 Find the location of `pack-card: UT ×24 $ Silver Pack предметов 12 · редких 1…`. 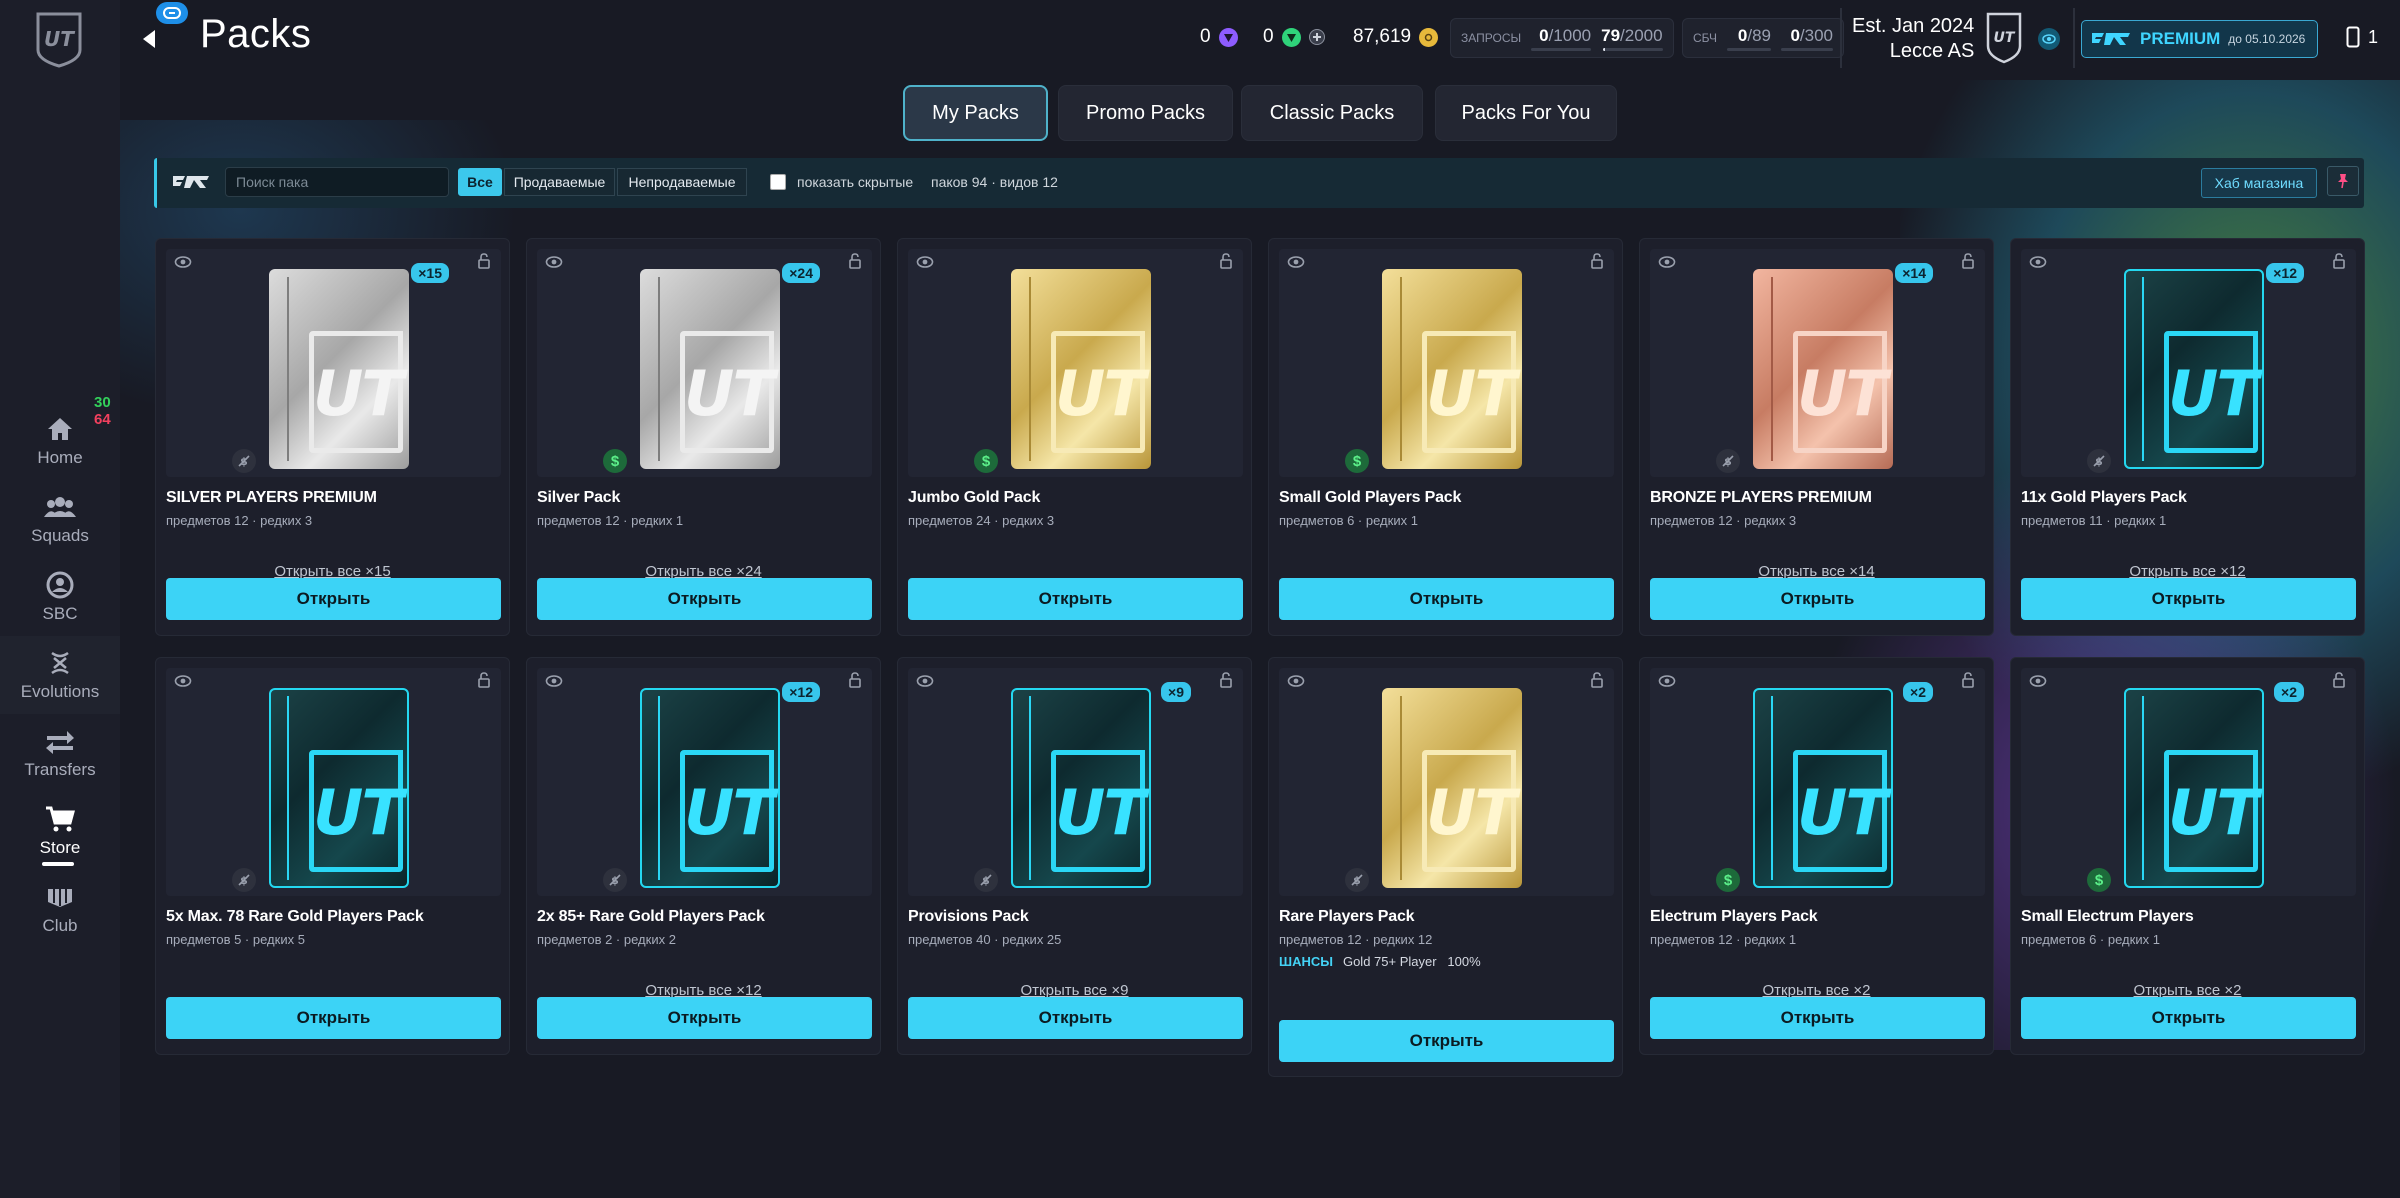

pack-card: UT ×24 $ Silver Pack предметов 12 · редких 1… is located at coordinates (703, 437).